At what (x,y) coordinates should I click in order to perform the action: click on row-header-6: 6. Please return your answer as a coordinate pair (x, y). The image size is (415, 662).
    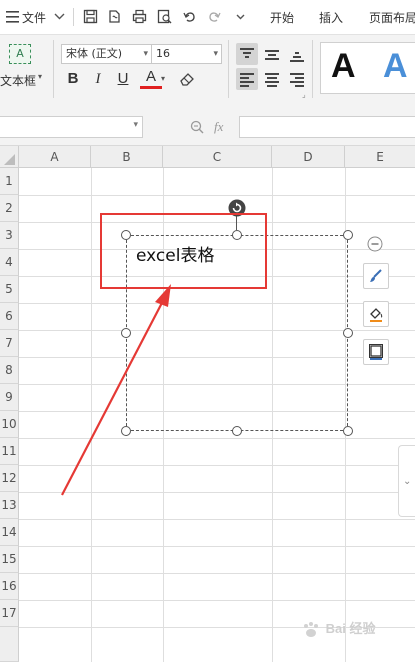
    Looking at the image, I should click on (9, 316).